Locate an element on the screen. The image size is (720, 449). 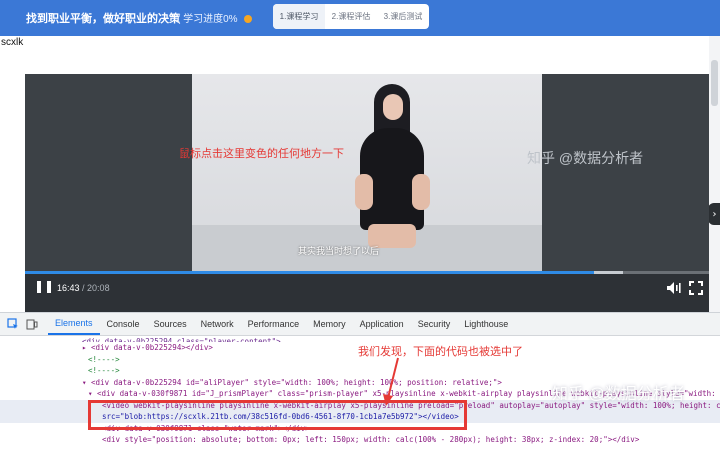
tab-lighthouse: Lighthouse is located at coordinates (486, 324).